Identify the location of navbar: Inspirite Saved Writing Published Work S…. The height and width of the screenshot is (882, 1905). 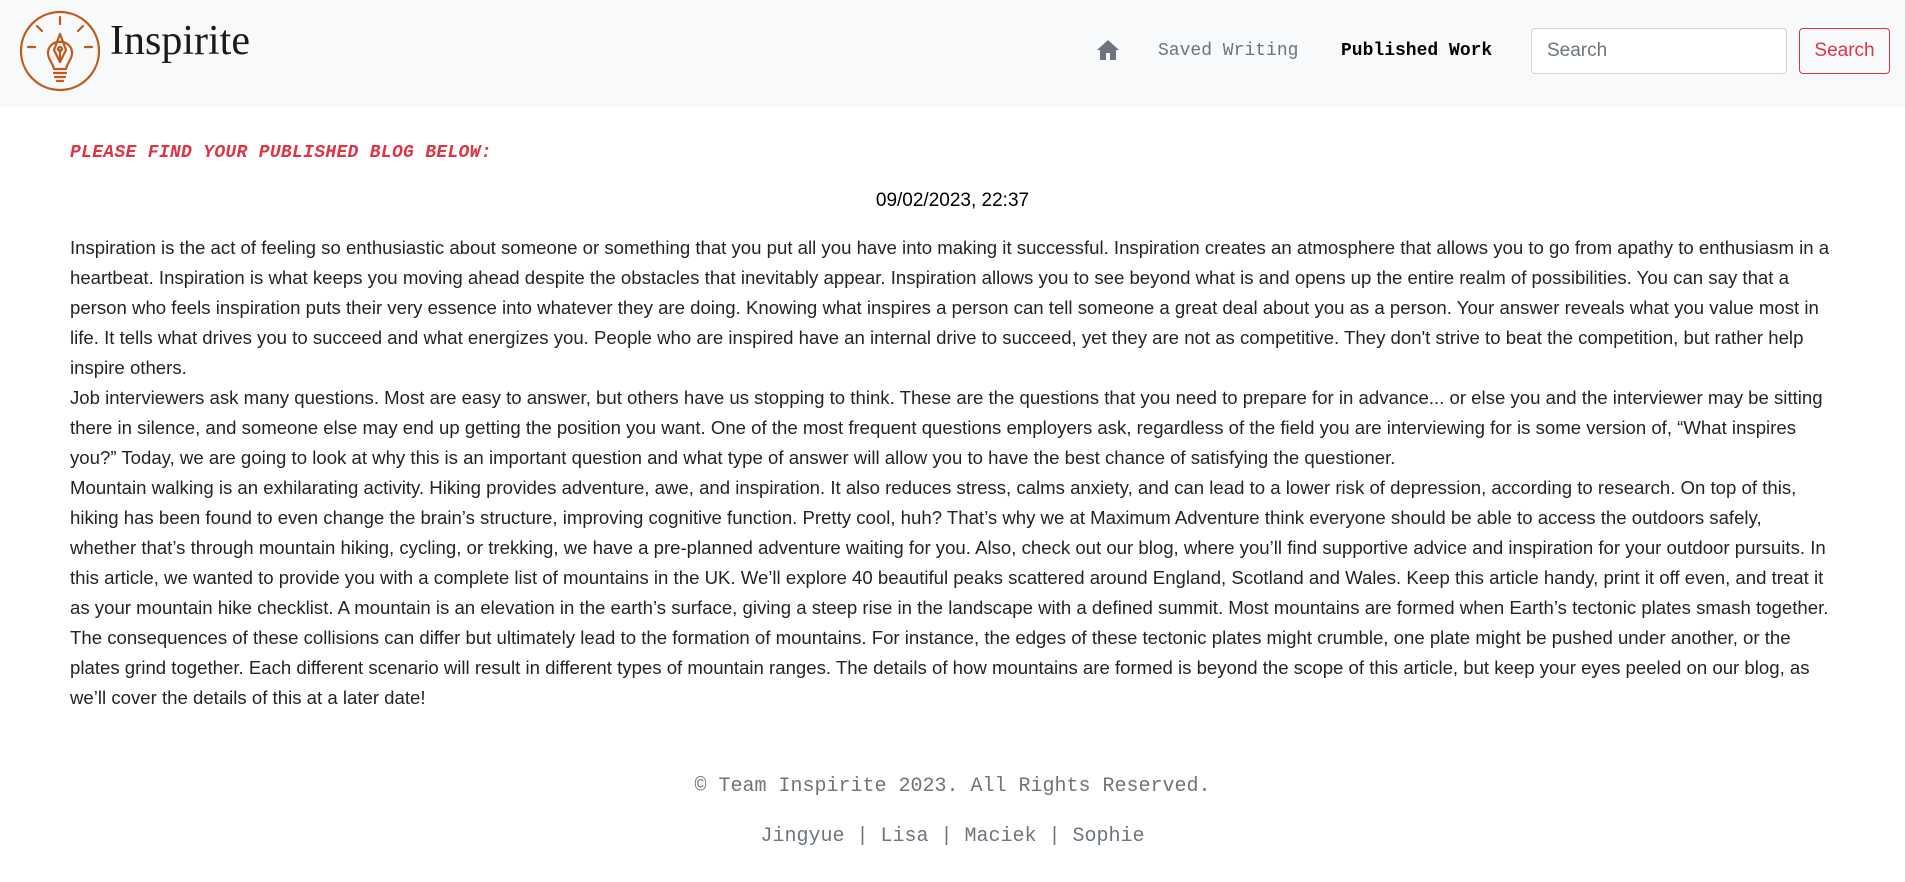
(952, 53).